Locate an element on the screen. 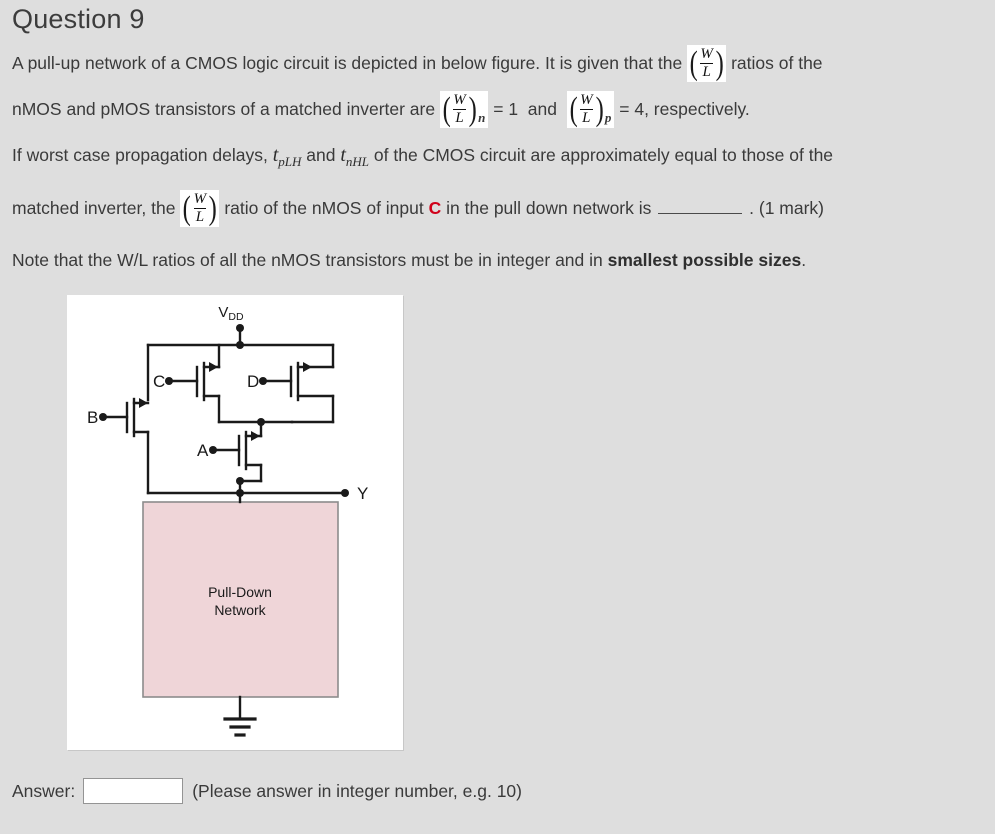 The image size is (995, 834). vdd-label-text: V is located at coordinates (223, 312).